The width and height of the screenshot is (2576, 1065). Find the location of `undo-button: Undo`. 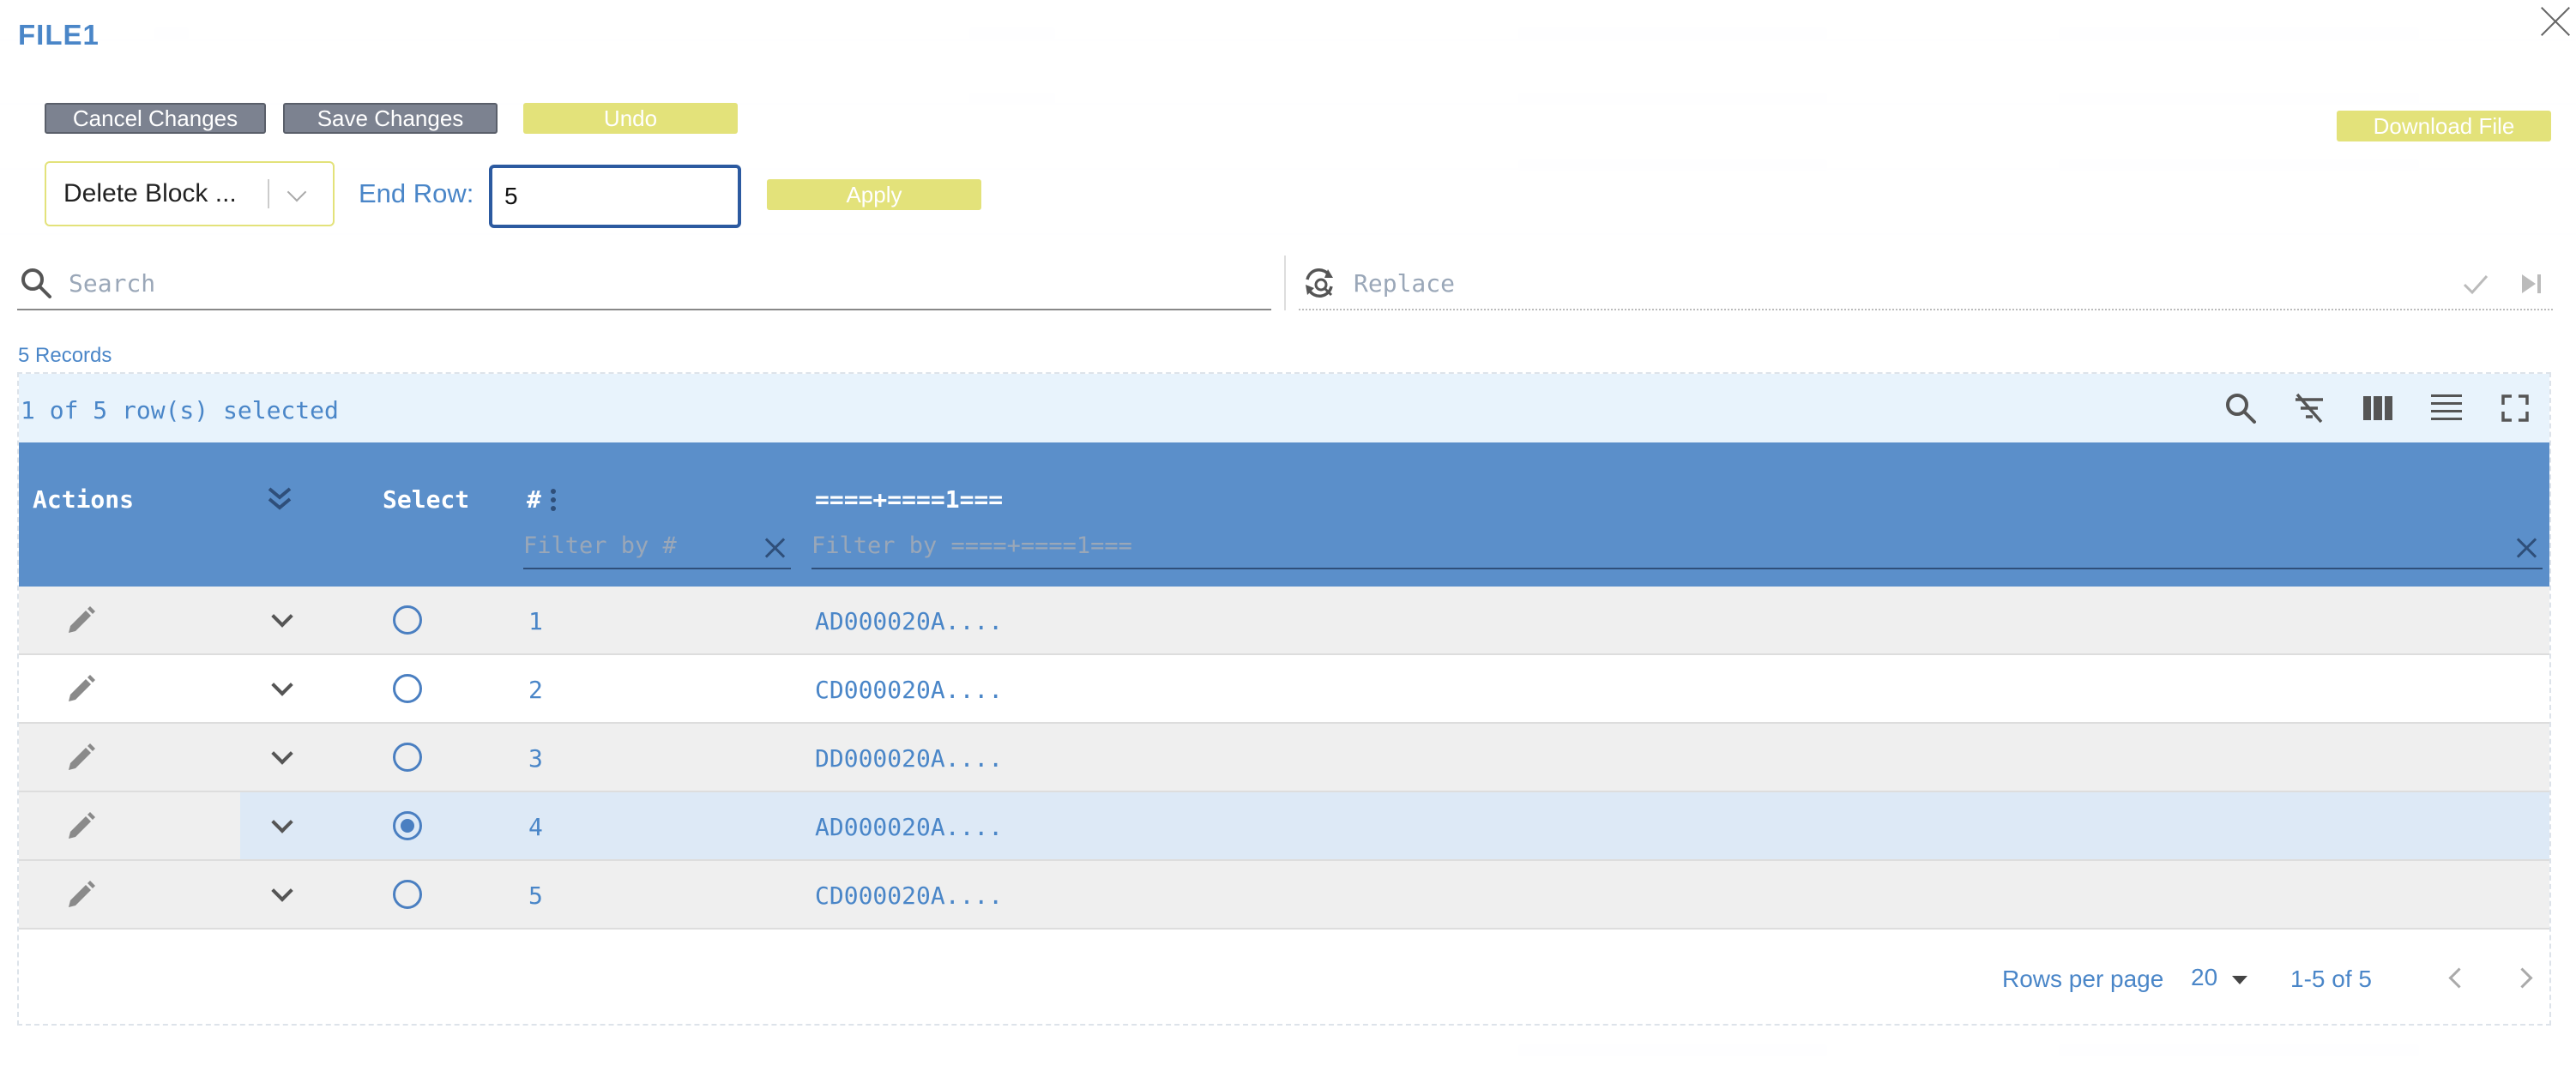

undo-button: Undo is located at coordinates (630, 118).